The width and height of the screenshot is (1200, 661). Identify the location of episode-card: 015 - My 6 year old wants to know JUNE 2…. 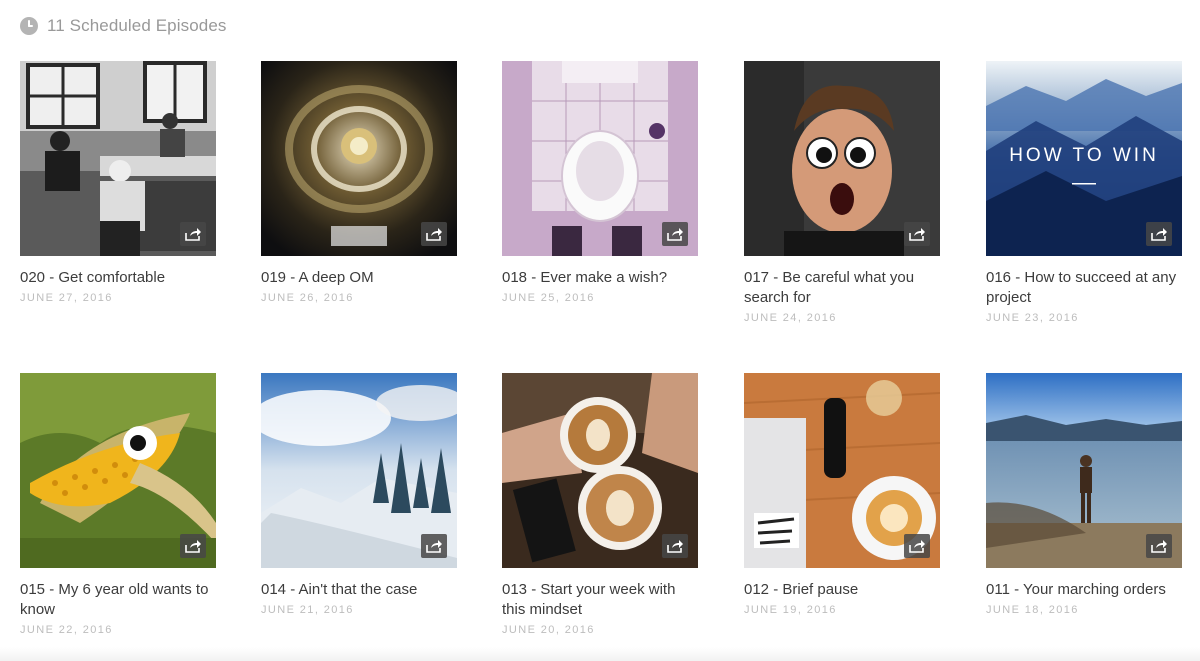
(118, 504).